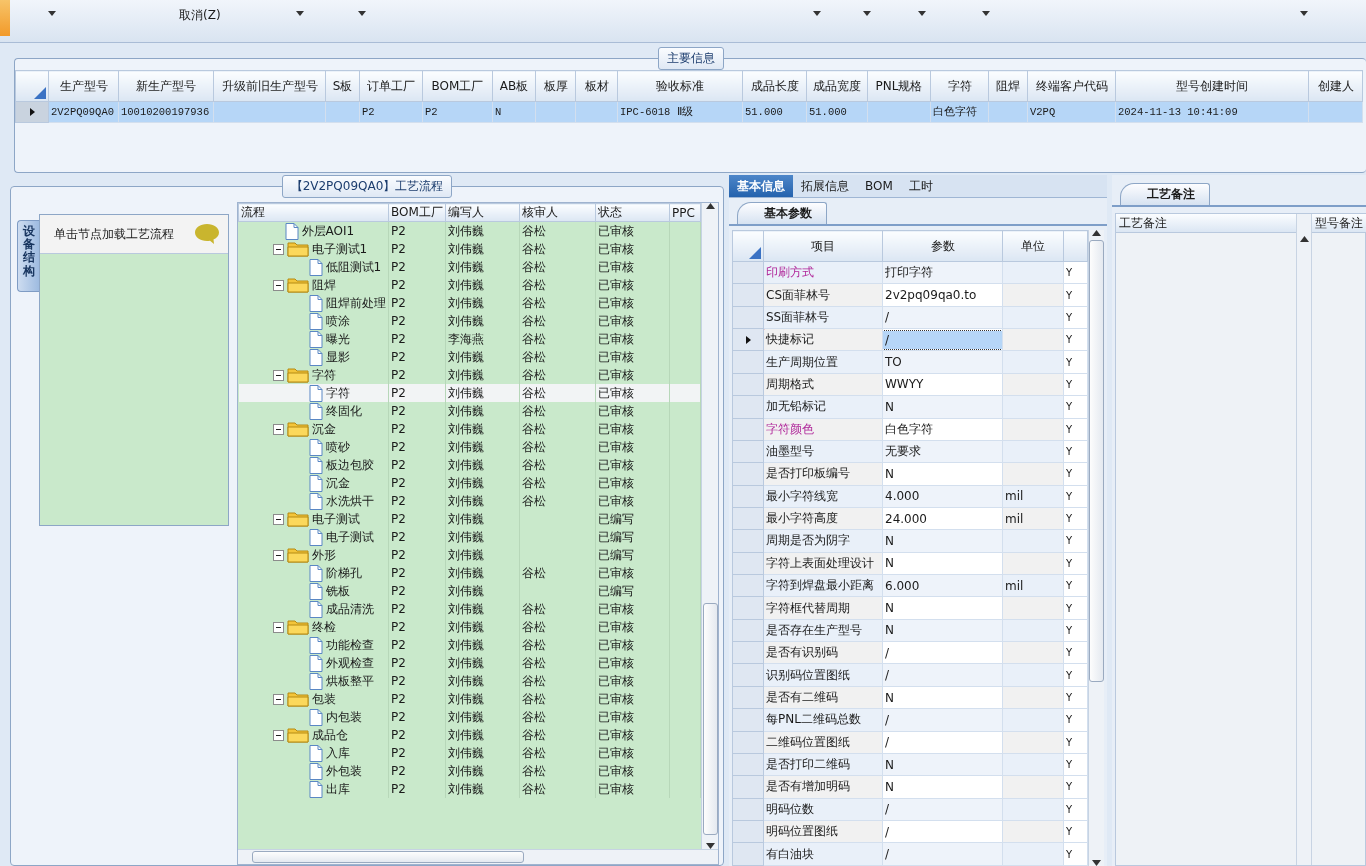 Image resolution: width=1366 pixels, height=866 pixels. Describe the element at coordinates (942, 246) in the screenshot. I see `column-header: 参数` at that location.